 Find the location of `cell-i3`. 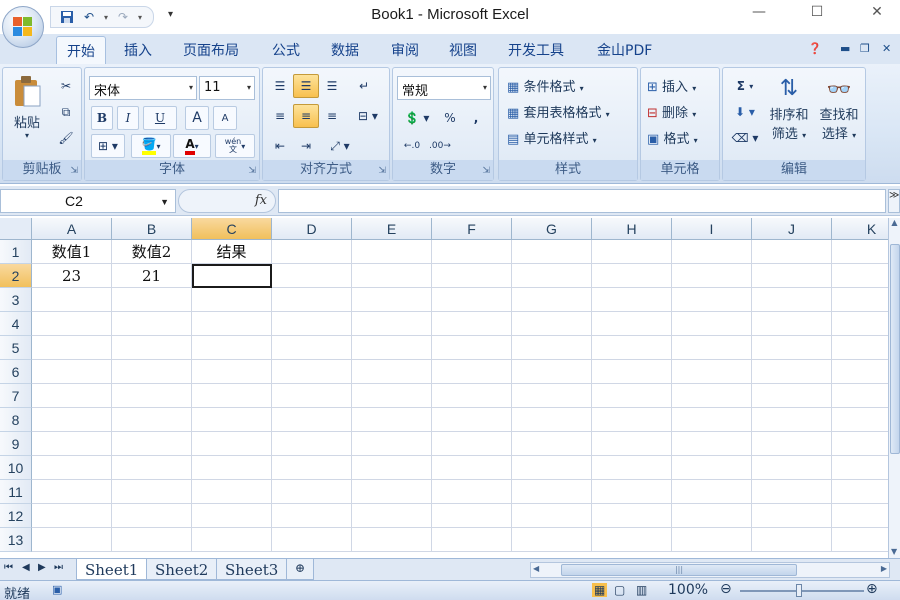

cell-i3 is located at coordinates (712, 300).